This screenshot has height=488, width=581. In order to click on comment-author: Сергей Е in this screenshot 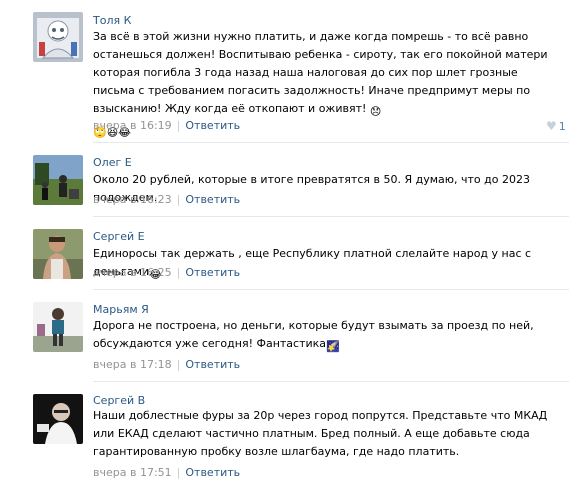, I will do `click(119, 236)`.